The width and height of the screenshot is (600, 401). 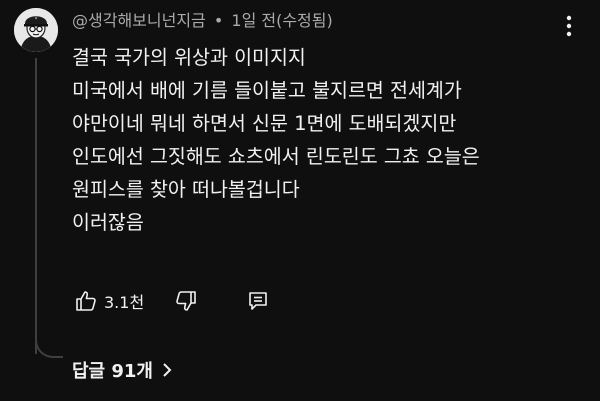 What do you see at coordinates (139, 20) in the screenshot?
I see `author-name: @생각해보니넌지금` at bounding box center [139, 20].